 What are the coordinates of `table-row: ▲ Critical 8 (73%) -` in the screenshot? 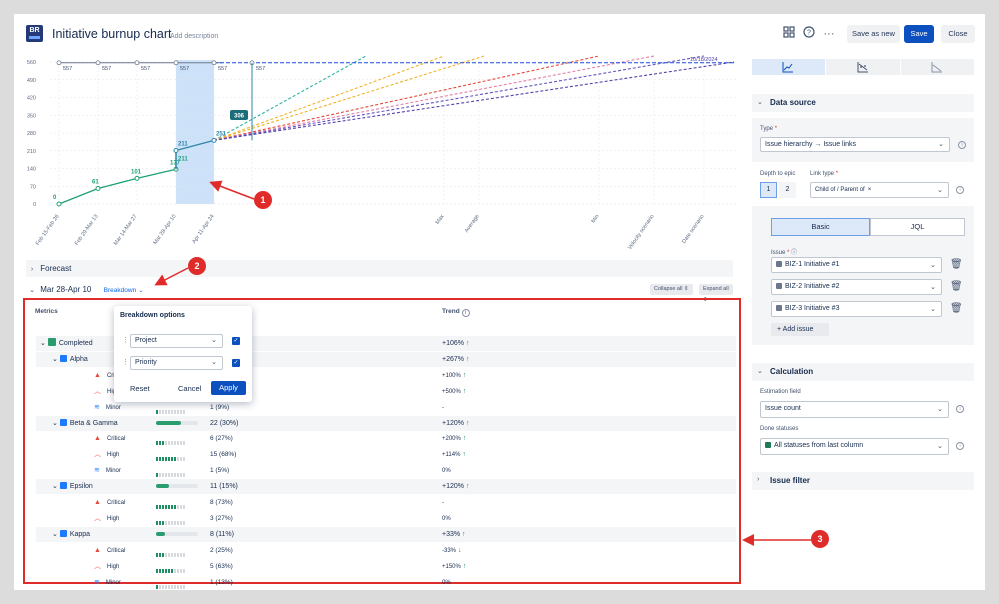 It's located at (386, 502).